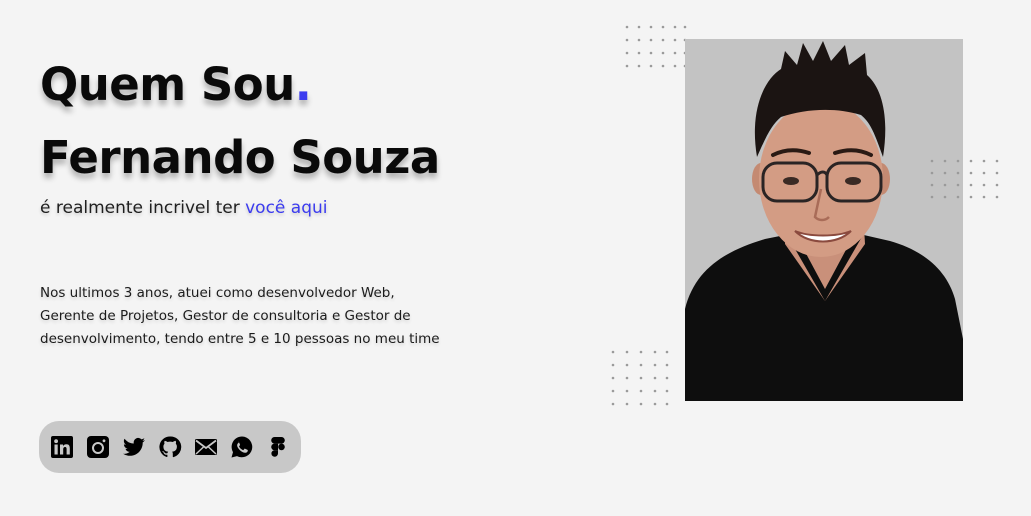  Describe the element at coordinates (143, 208) in the screenshot. I see `tagline-text: é realmente incrivel ter` at that location.